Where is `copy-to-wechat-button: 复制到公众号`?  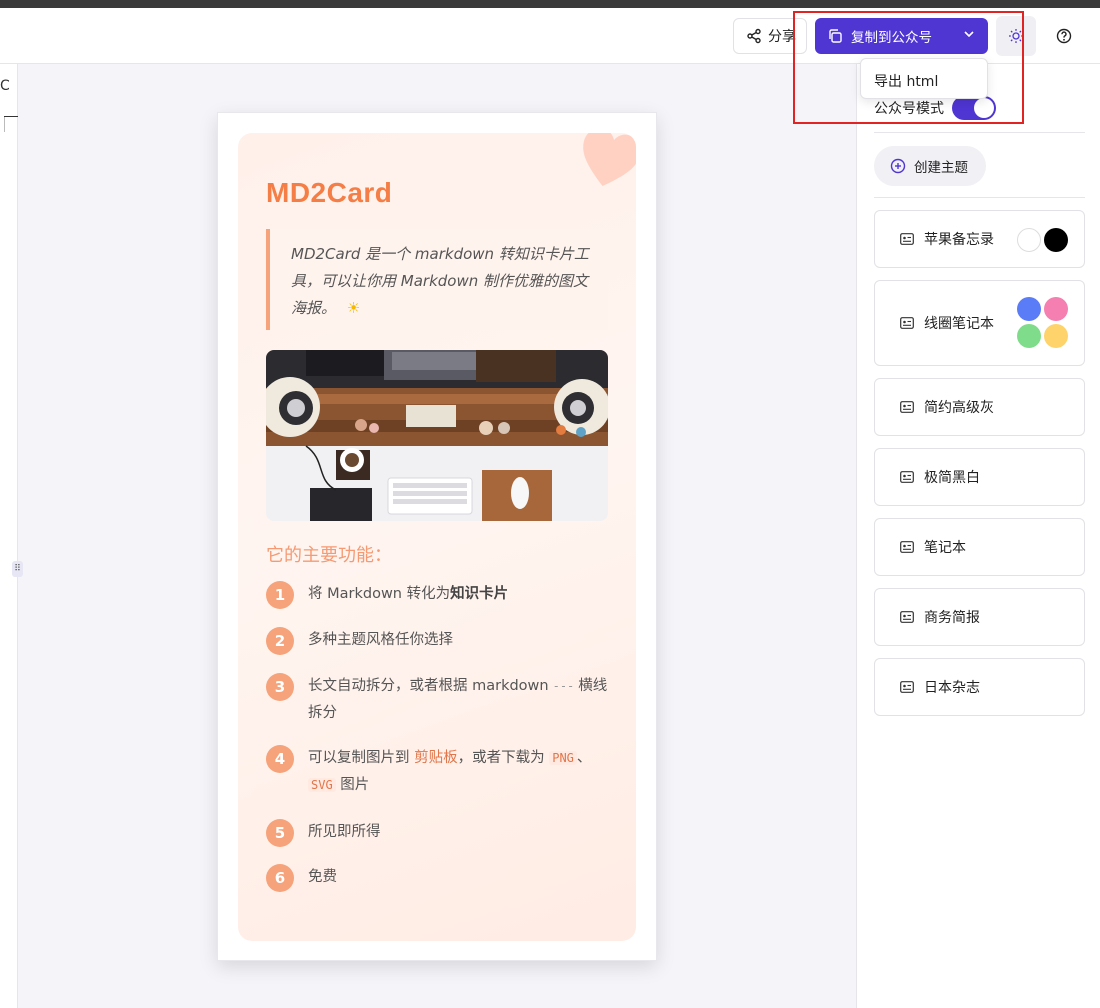
copy-to-wechat-button: 复制到公众号 is located at coordinates (901, 36).